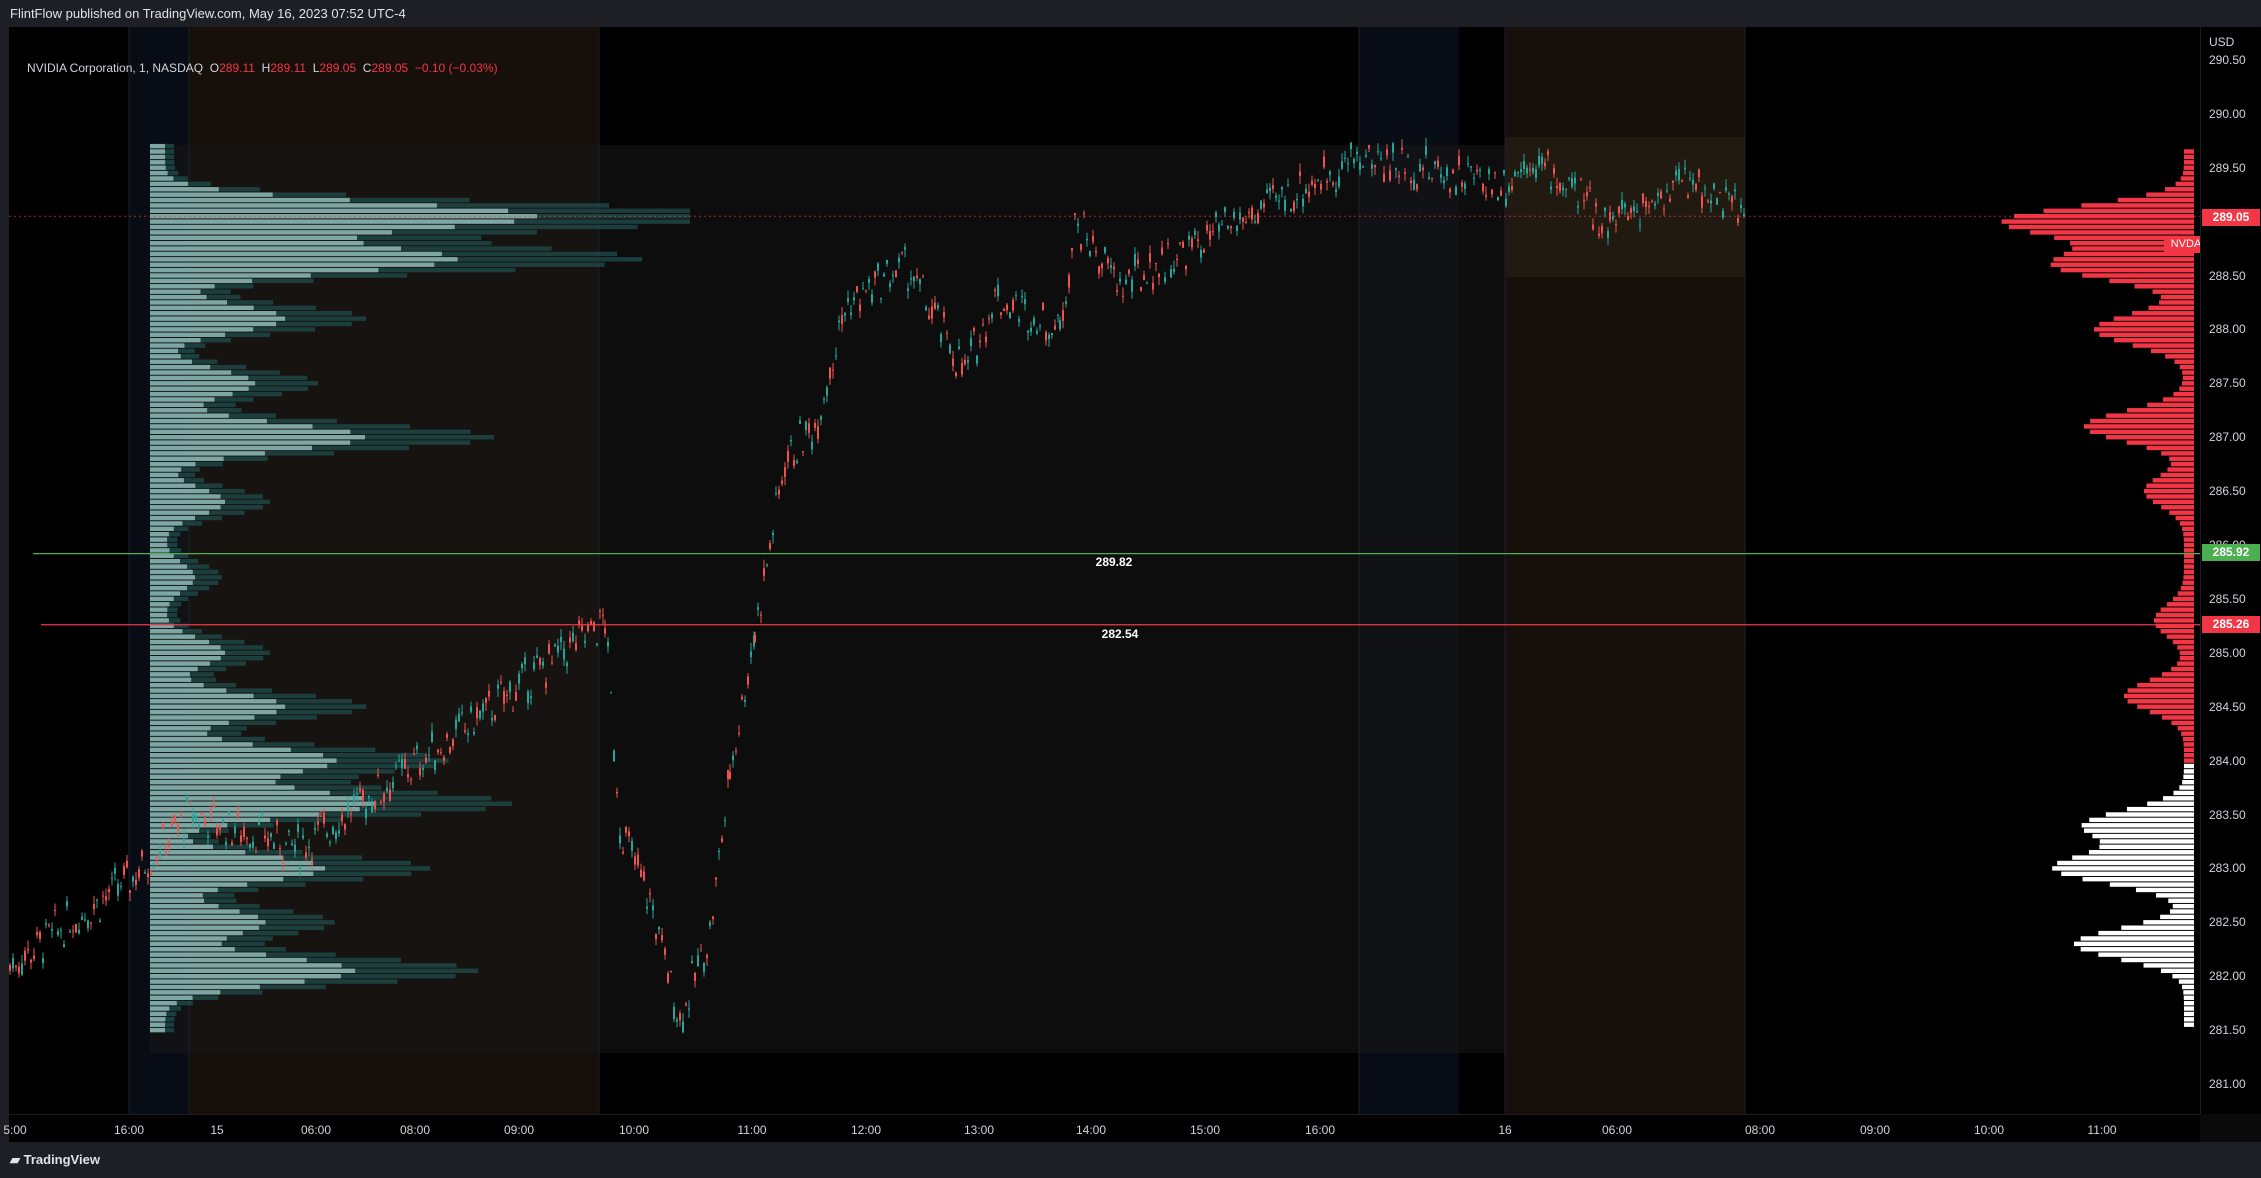 The height and width of the screenshot is (1178, 2261). I want to click on tradingview-logo: ▰ TradingView, so click(55, 1160).